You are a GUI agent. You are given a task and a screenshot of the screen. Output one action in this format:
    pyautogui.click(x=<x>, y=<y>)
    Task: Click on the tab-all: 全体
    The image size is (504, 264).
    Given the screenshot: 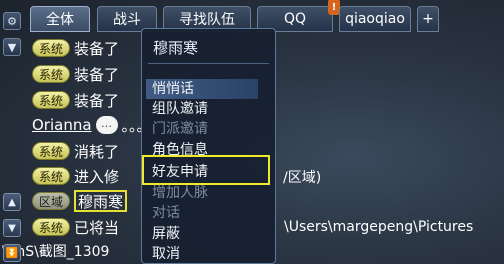 What is the action you would take?
    pyautogui.click(x=60, y=19)
    